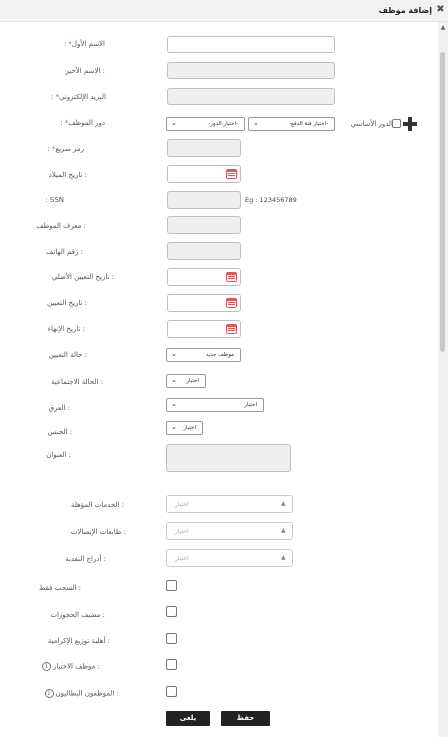  Describe the element at coordinates (204, 200) in the screenshot. I see `ssn-input` at that location.